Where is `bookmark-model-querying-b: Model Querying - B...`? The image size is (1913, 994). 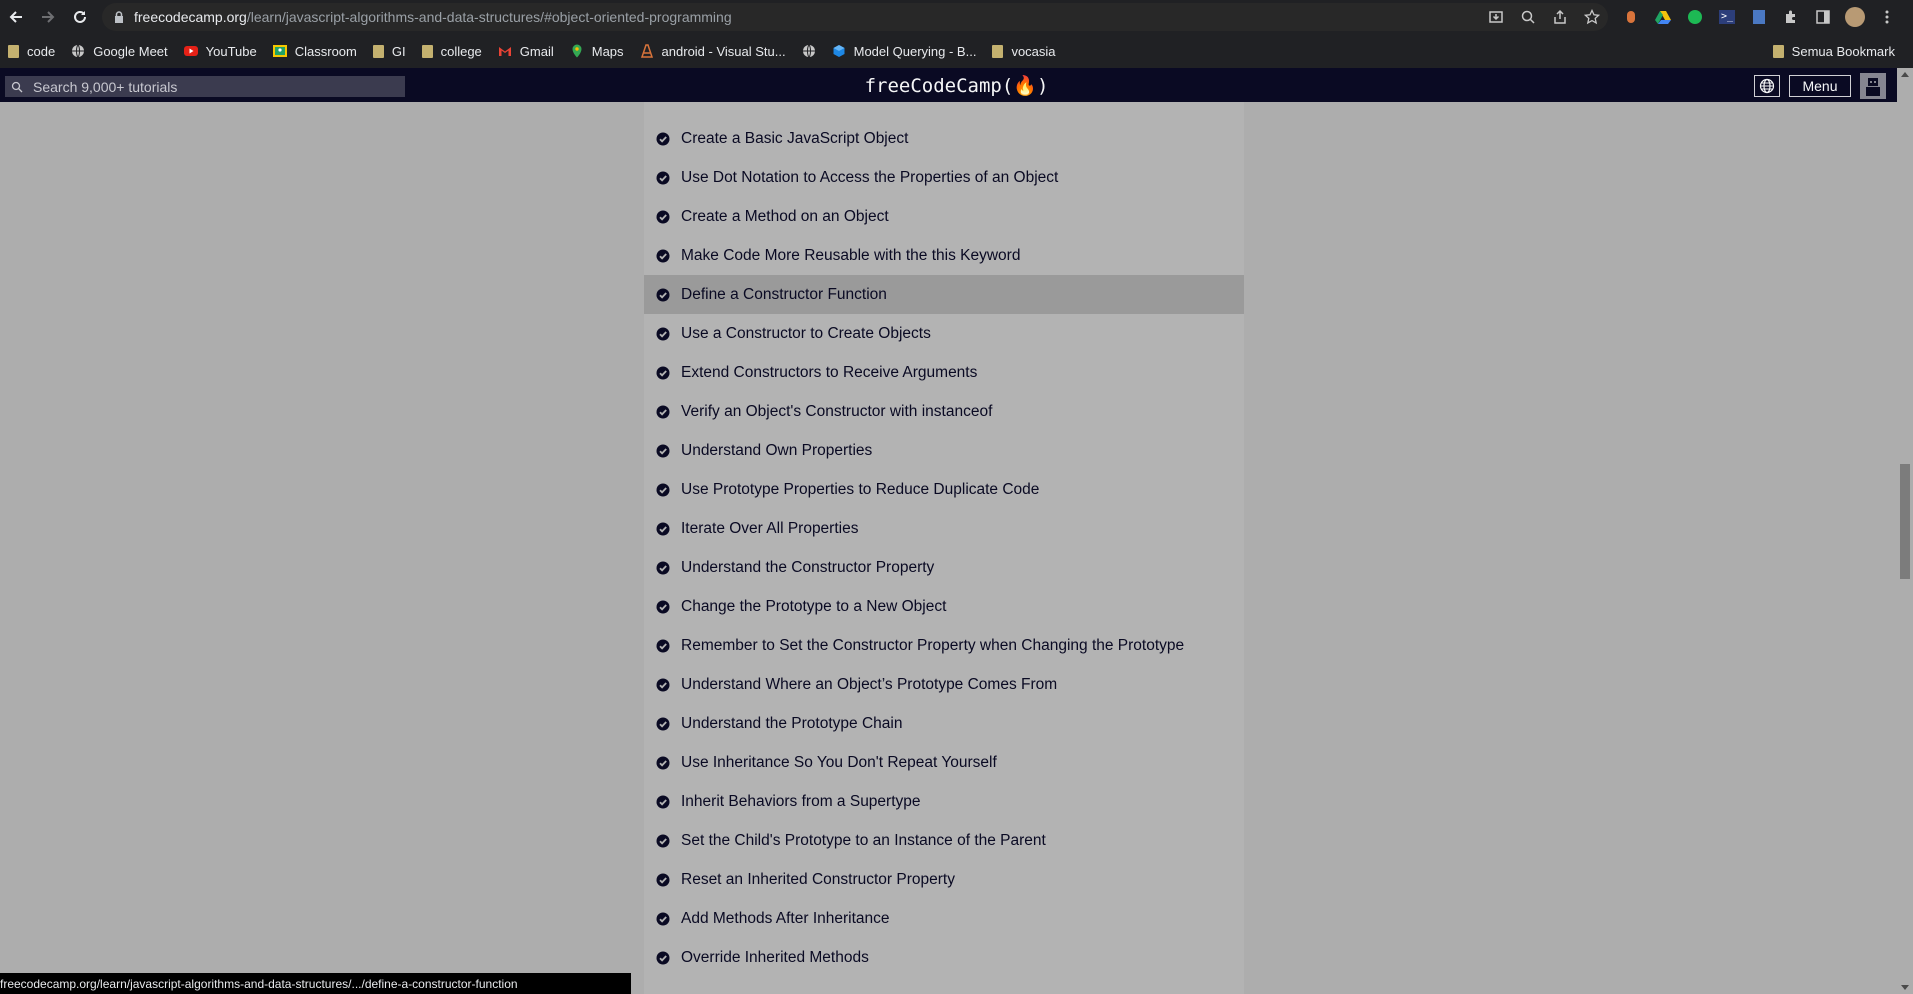
bookmark-model-querying-b: Model Querying - B... is located at coordinates (904, 51).